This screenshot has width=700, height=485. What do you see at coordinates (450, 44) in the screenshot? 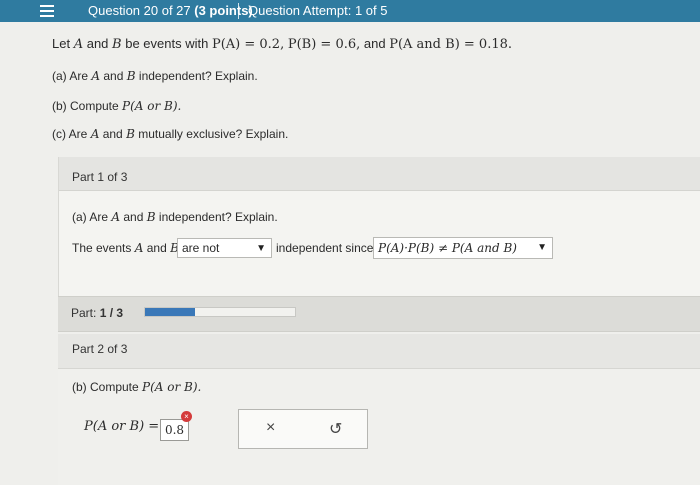
I see `intro-pab: P(A and B) = 0.18.` at bounding box center [450, 44].